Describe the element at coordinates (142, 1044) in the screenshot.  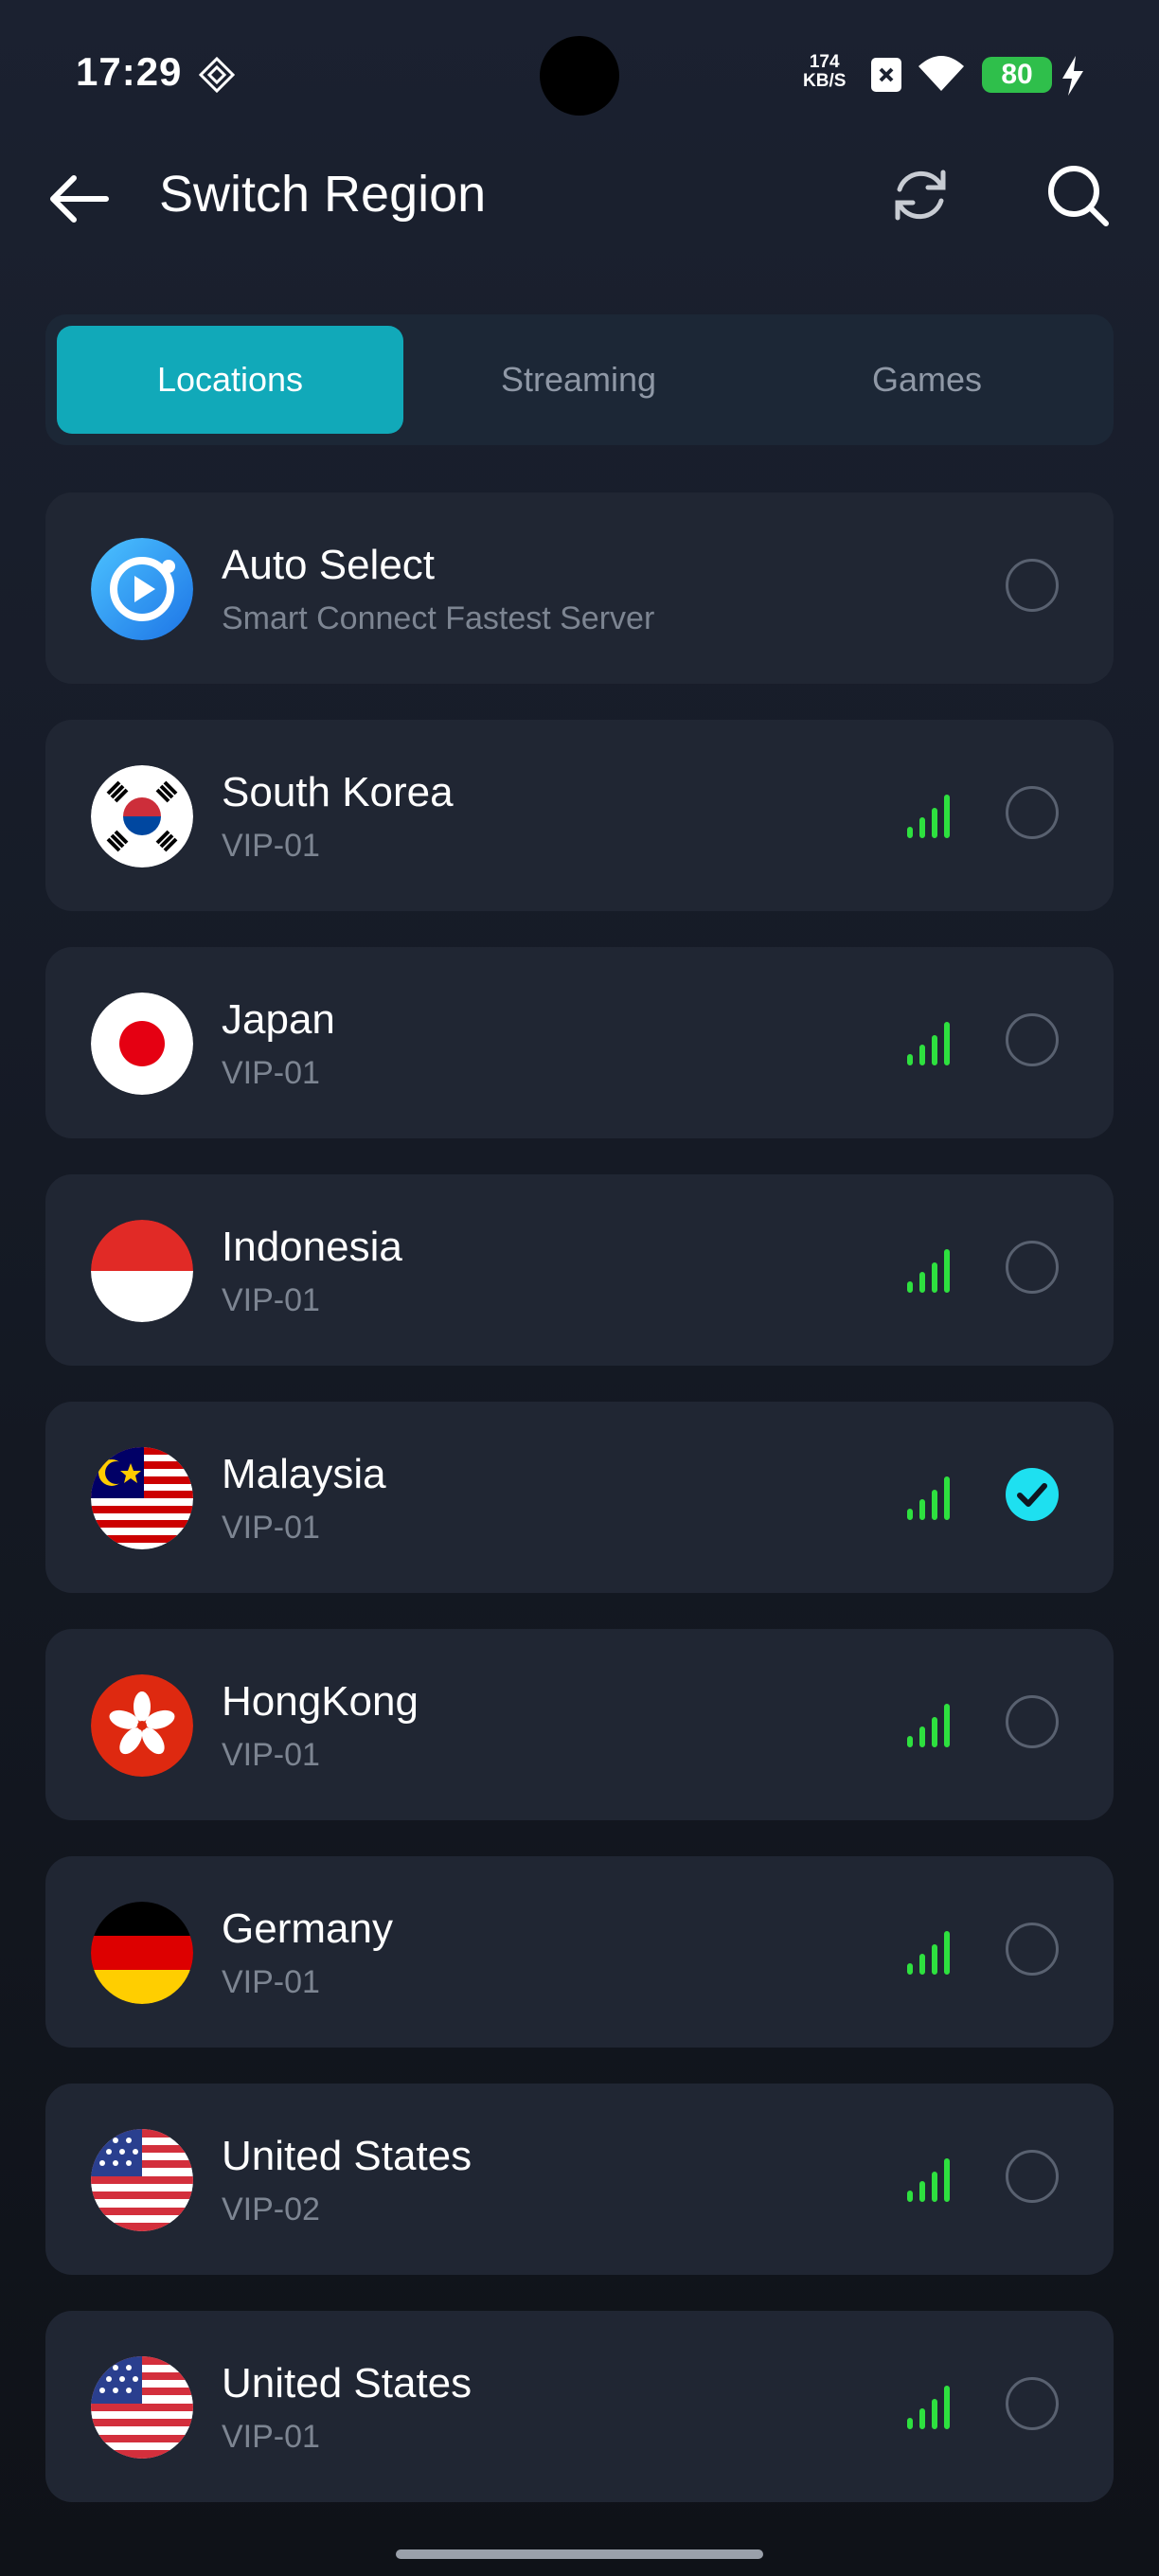
I see `japan-flag-icon` at that location.